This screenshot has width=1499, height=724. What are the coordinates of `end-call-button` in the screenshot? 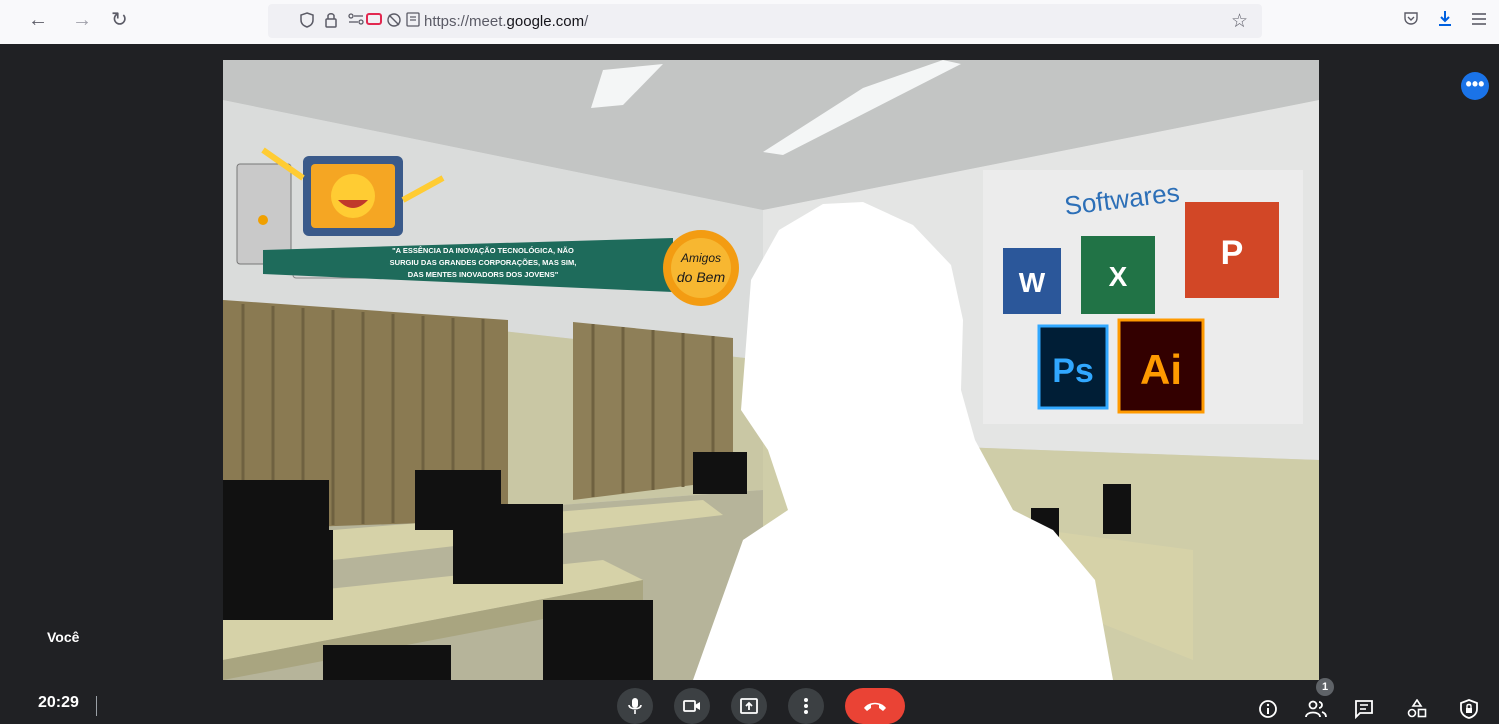 It's located at (875, 706).